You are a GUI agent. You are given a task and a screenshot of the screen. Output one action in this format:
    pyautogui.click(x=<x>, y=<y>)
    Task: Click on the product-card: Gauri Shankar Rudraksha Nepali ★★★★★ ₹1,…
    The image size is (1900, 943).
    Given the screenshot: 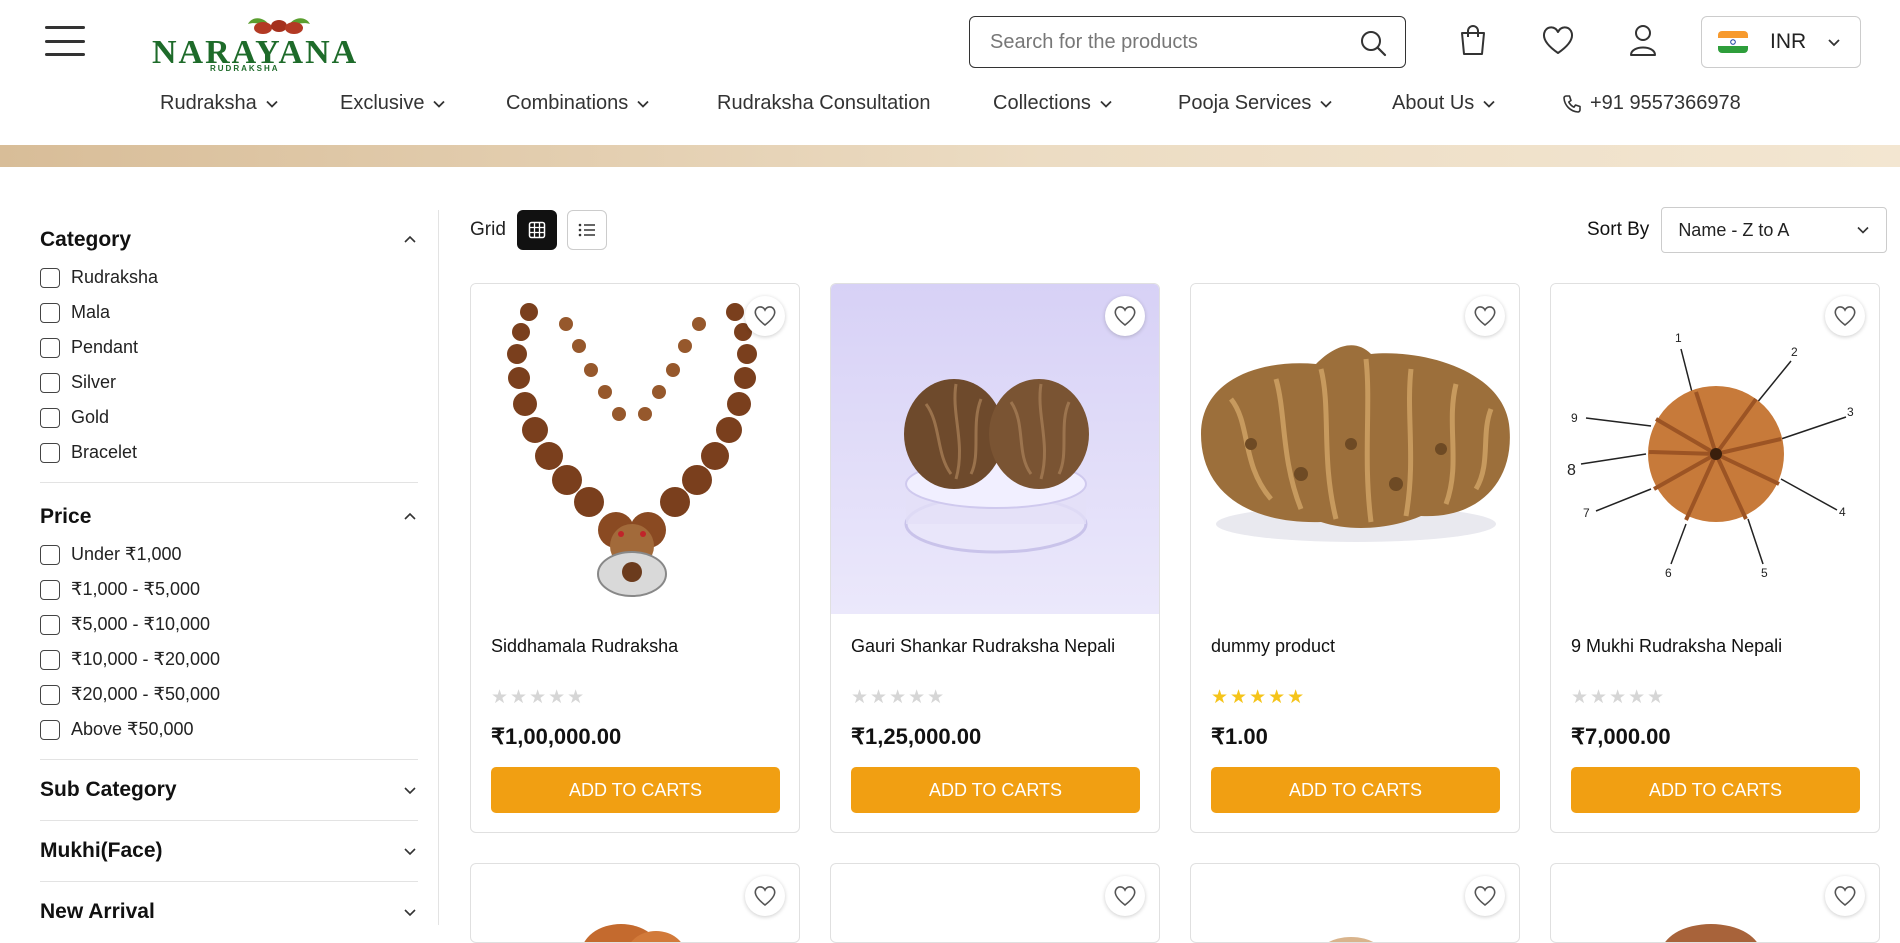 What is the action you would take?
    pyautogui.click(x=995, y=558)
    